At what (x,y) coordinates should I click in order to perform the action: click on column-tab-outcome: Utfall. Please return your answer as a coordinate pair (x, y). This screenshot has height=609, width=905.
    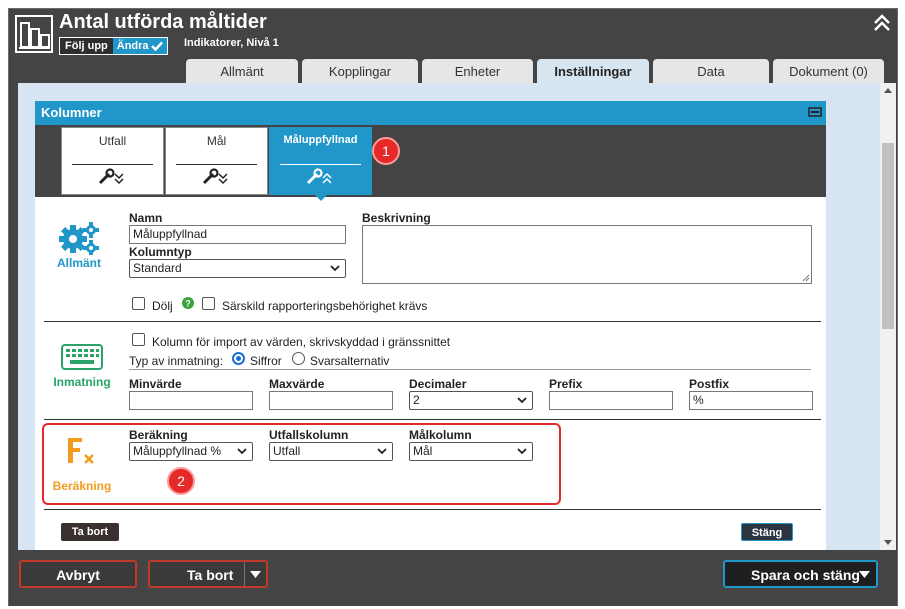
    Looking at the image, I should click on (112, 161).